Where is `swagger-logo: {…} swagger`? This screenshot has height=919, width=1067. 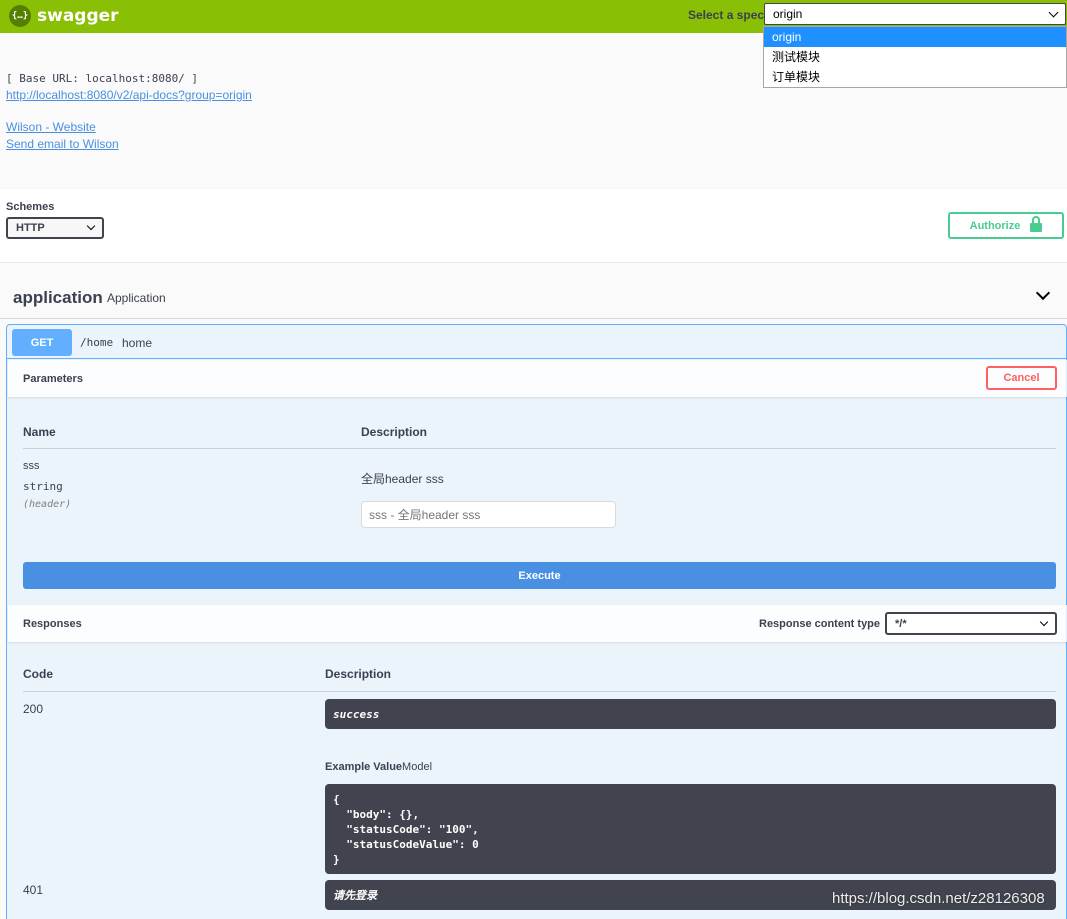
swagger-logo: {…} swagger is located at coordinates (64, 16).